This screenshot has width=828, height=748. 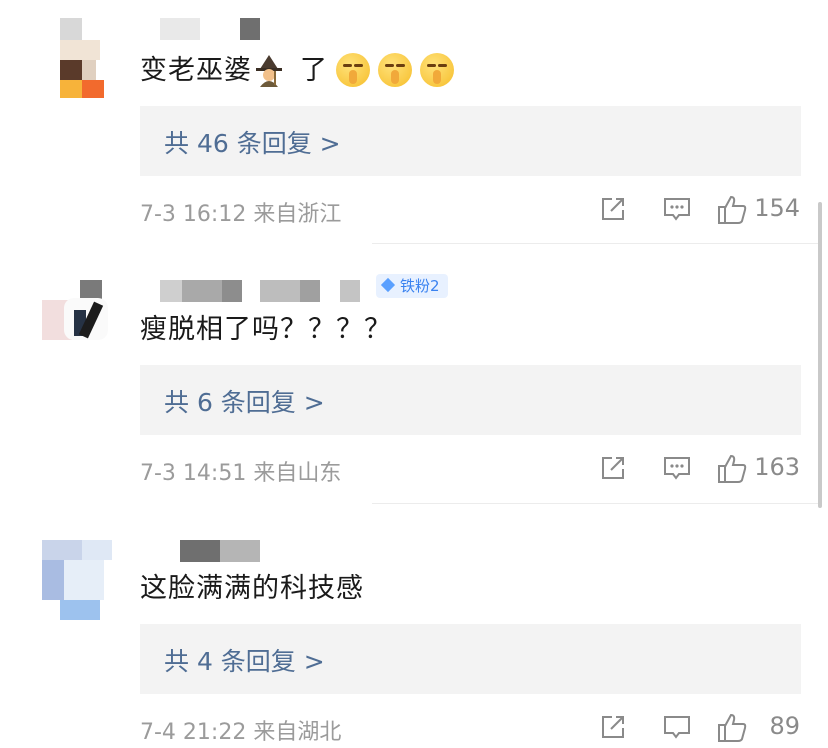 What do you see at coordinates (470, 659) in the screenshot?
I see `replies-panel: 共 4 条回复 >` at bounding box center [470, 659].